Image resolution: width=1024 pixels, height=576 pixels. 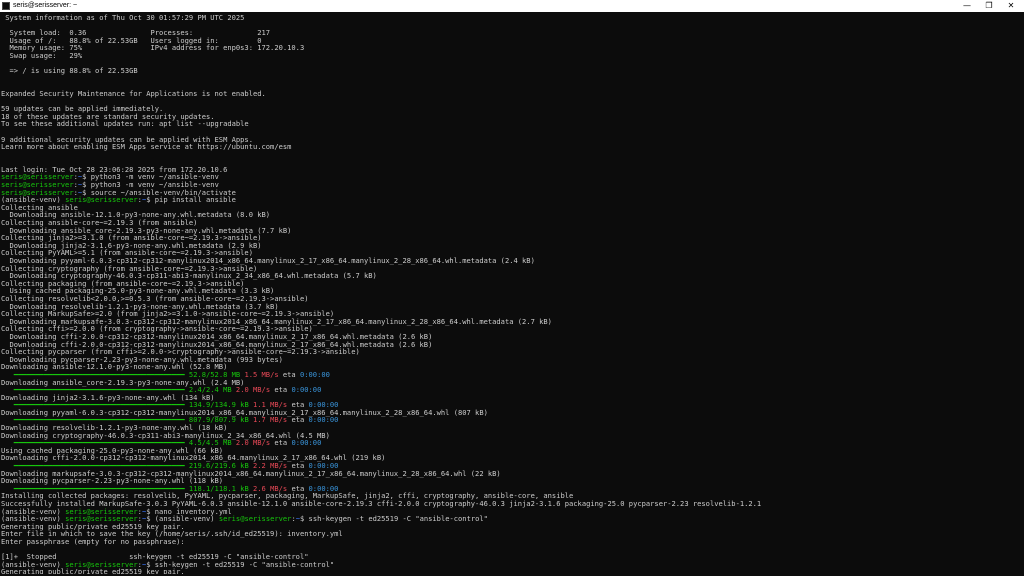 I want to click on close-button: ✕, so click(x=1011, y=6).